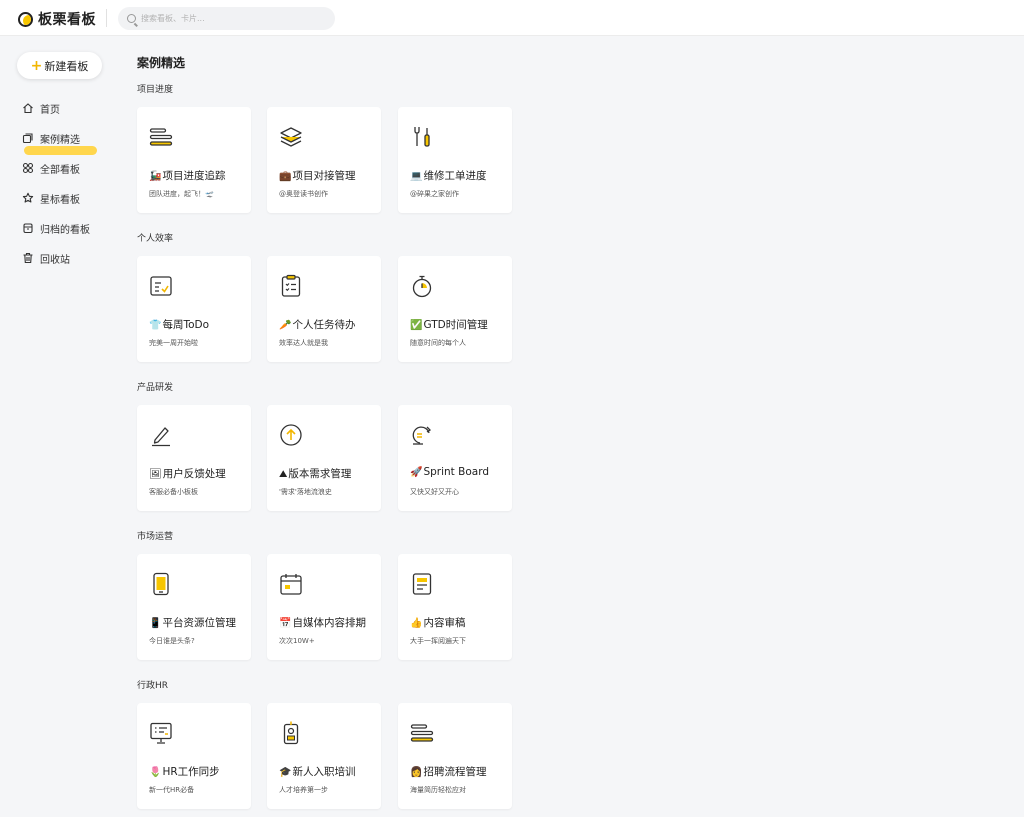 The image size is (1024, 817). Describe the element at coordinates (155, 537) in the screenshot. I see `group-title: 市场运营` at that location.